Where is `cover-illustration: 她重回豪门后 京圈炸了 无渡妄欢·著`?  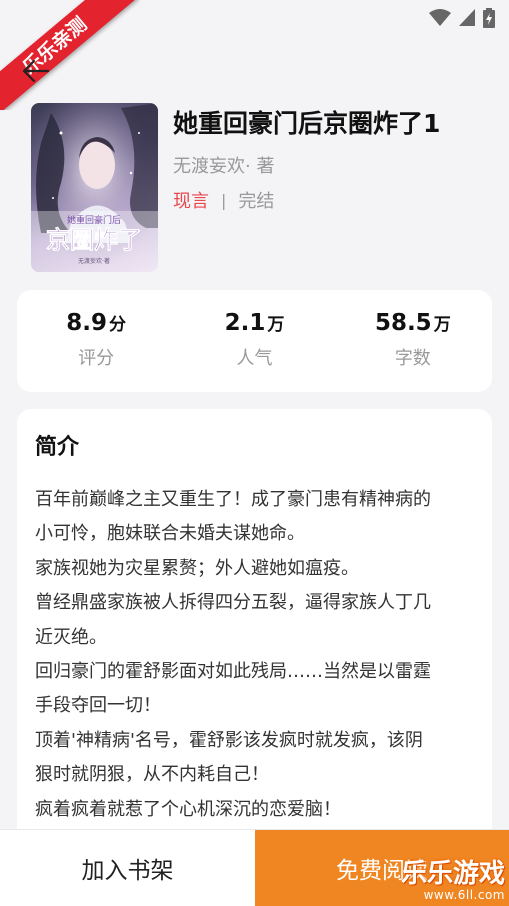
cover-illustration: 她重回豪门后 京圈炸了 无渡妄欢·著 is located at coordinates (94, 187).